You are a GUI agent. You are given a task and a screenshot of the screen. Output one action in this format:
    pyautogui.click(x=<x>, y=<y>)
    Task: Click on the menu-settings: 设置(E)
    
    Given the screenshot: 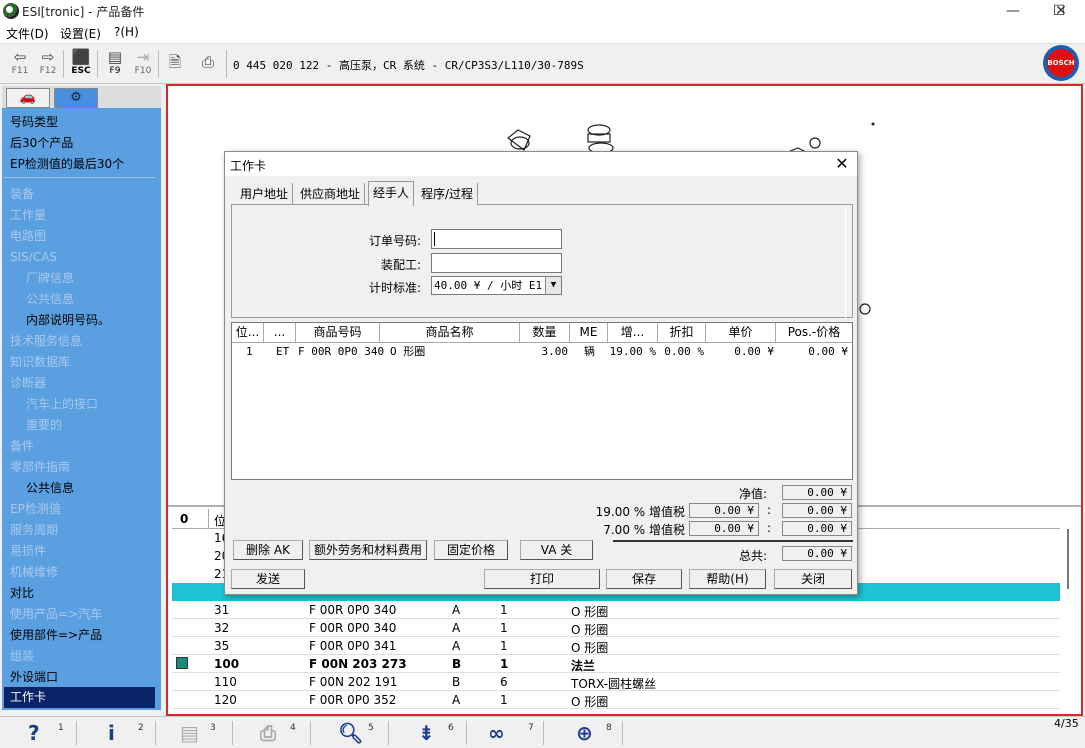 What is the action you would take?
    pyautogui.click(x=80, y=33)
    